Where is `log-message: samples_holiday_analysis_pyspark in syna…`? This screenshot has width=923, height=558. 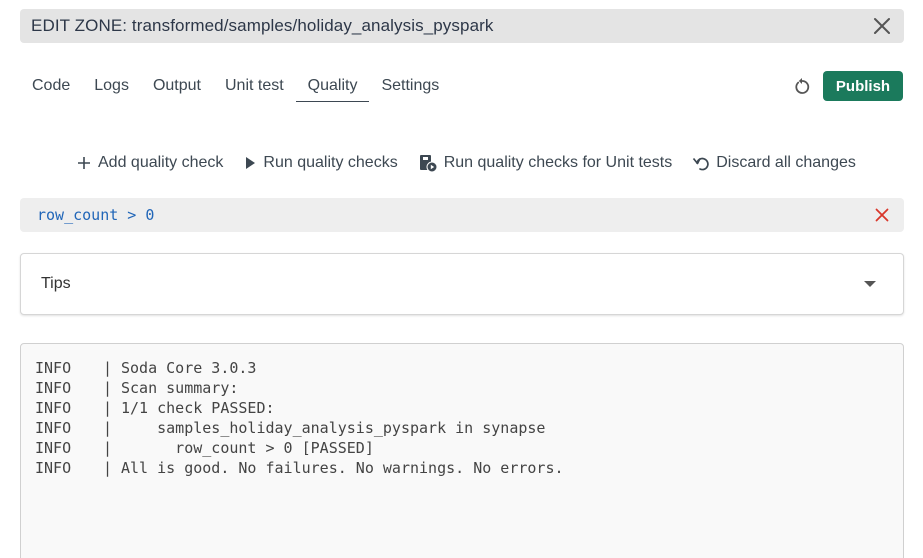 log-message: samples_holiday_analysis_pyspark in syna… is located at coordinates (333, 428).